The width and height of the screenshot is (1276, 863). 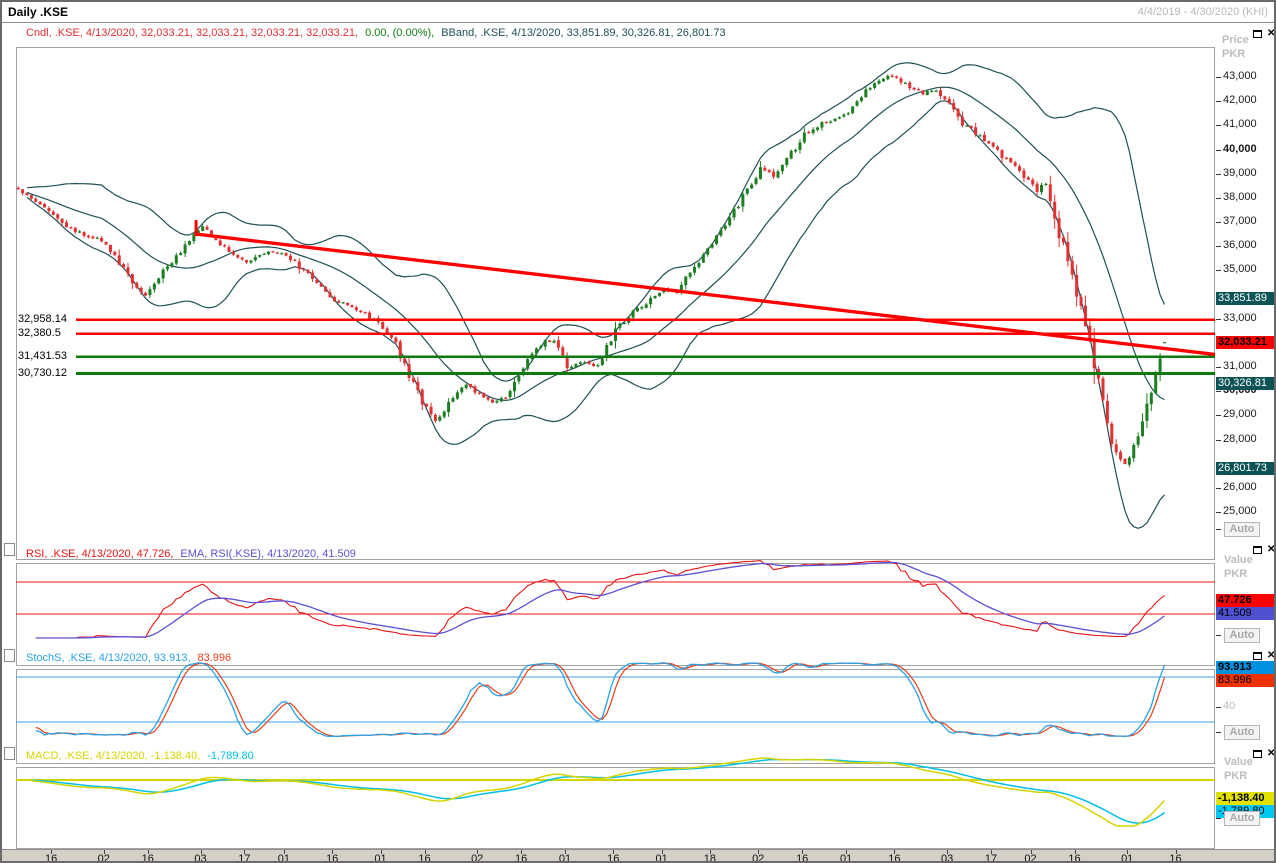 I want to click on stochastics-axis-badge: 93.913, so click(x=1245, y=667).